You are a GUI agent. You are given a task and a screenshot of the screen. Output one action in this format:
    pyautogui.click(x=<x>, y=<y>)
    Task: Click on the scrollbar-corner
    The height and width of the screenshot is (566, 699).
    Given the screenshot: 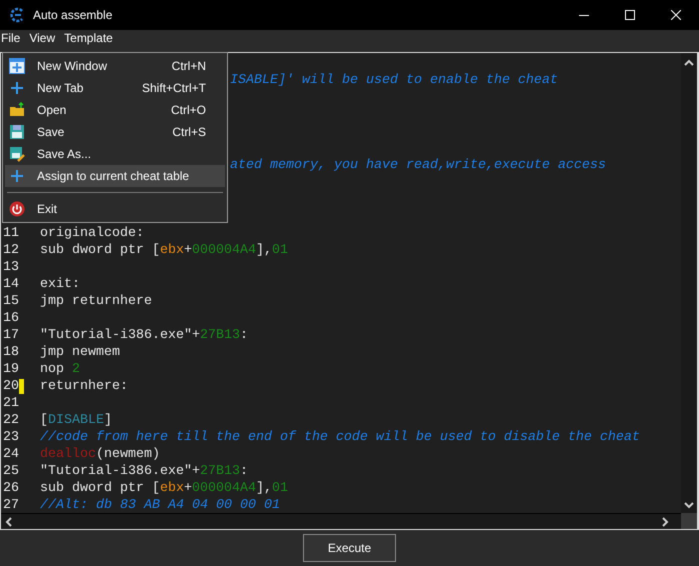 What is the action you would take?
    pyautogui.click(x=689, y=521)
    